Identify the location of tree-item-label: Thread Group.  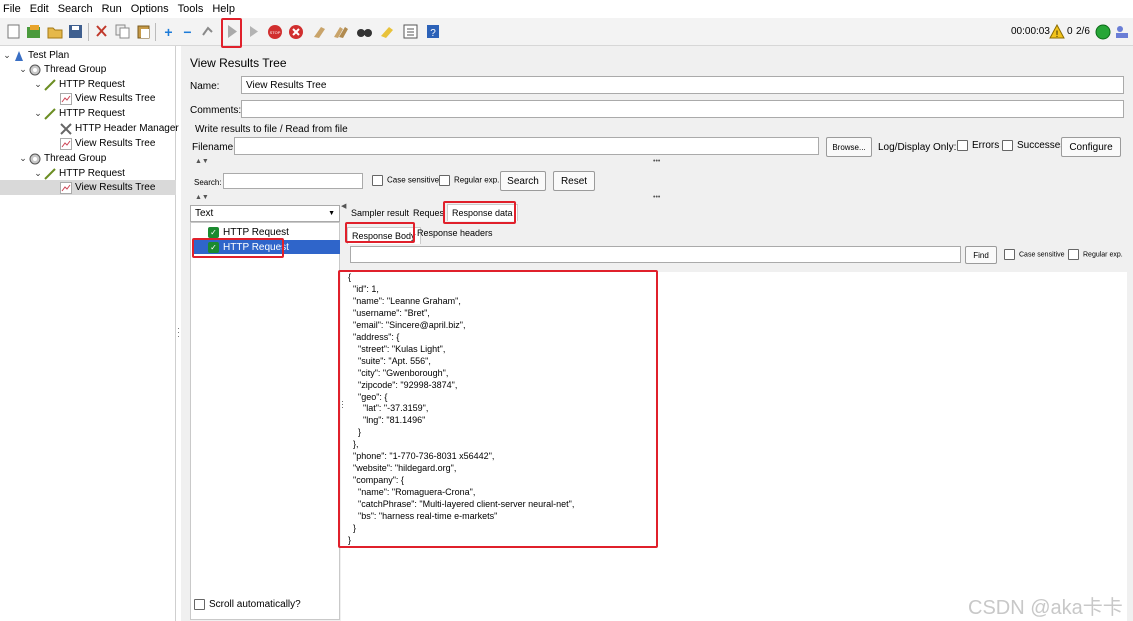
(75, 69).